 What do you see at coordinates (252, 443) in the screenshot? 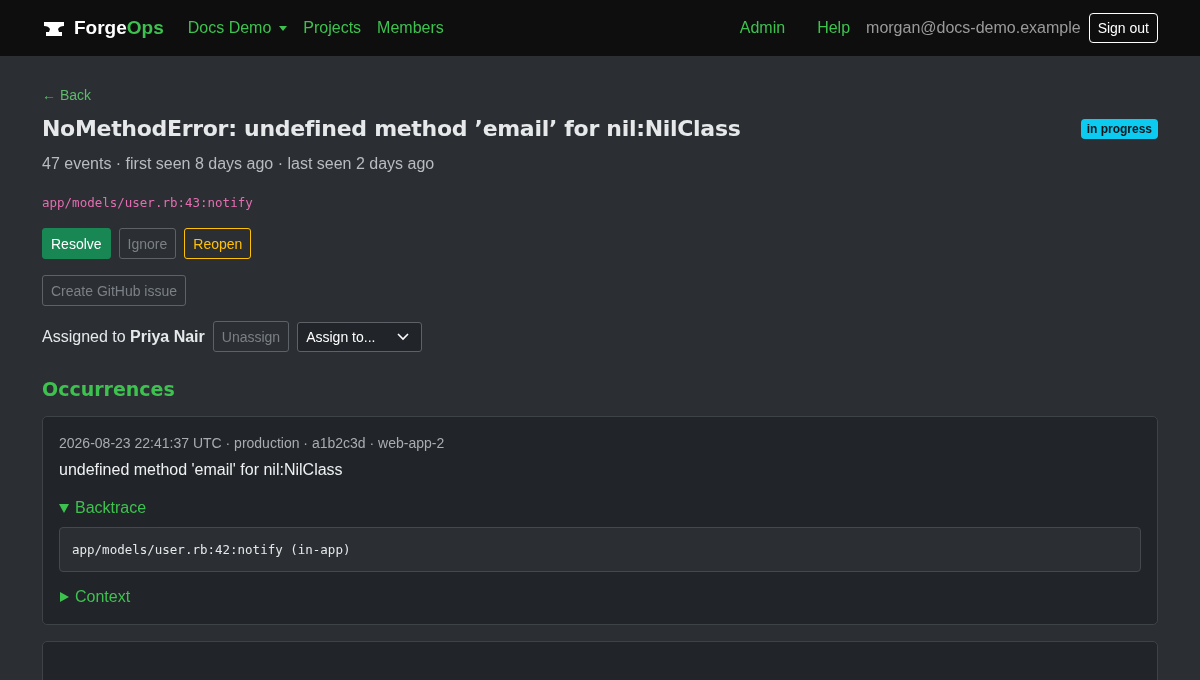
I see `occurrence-meta: 2026-08-23 22:41:37 UTC · production · a1b2c3d · web-app-2` at bounding box center [252, 443].